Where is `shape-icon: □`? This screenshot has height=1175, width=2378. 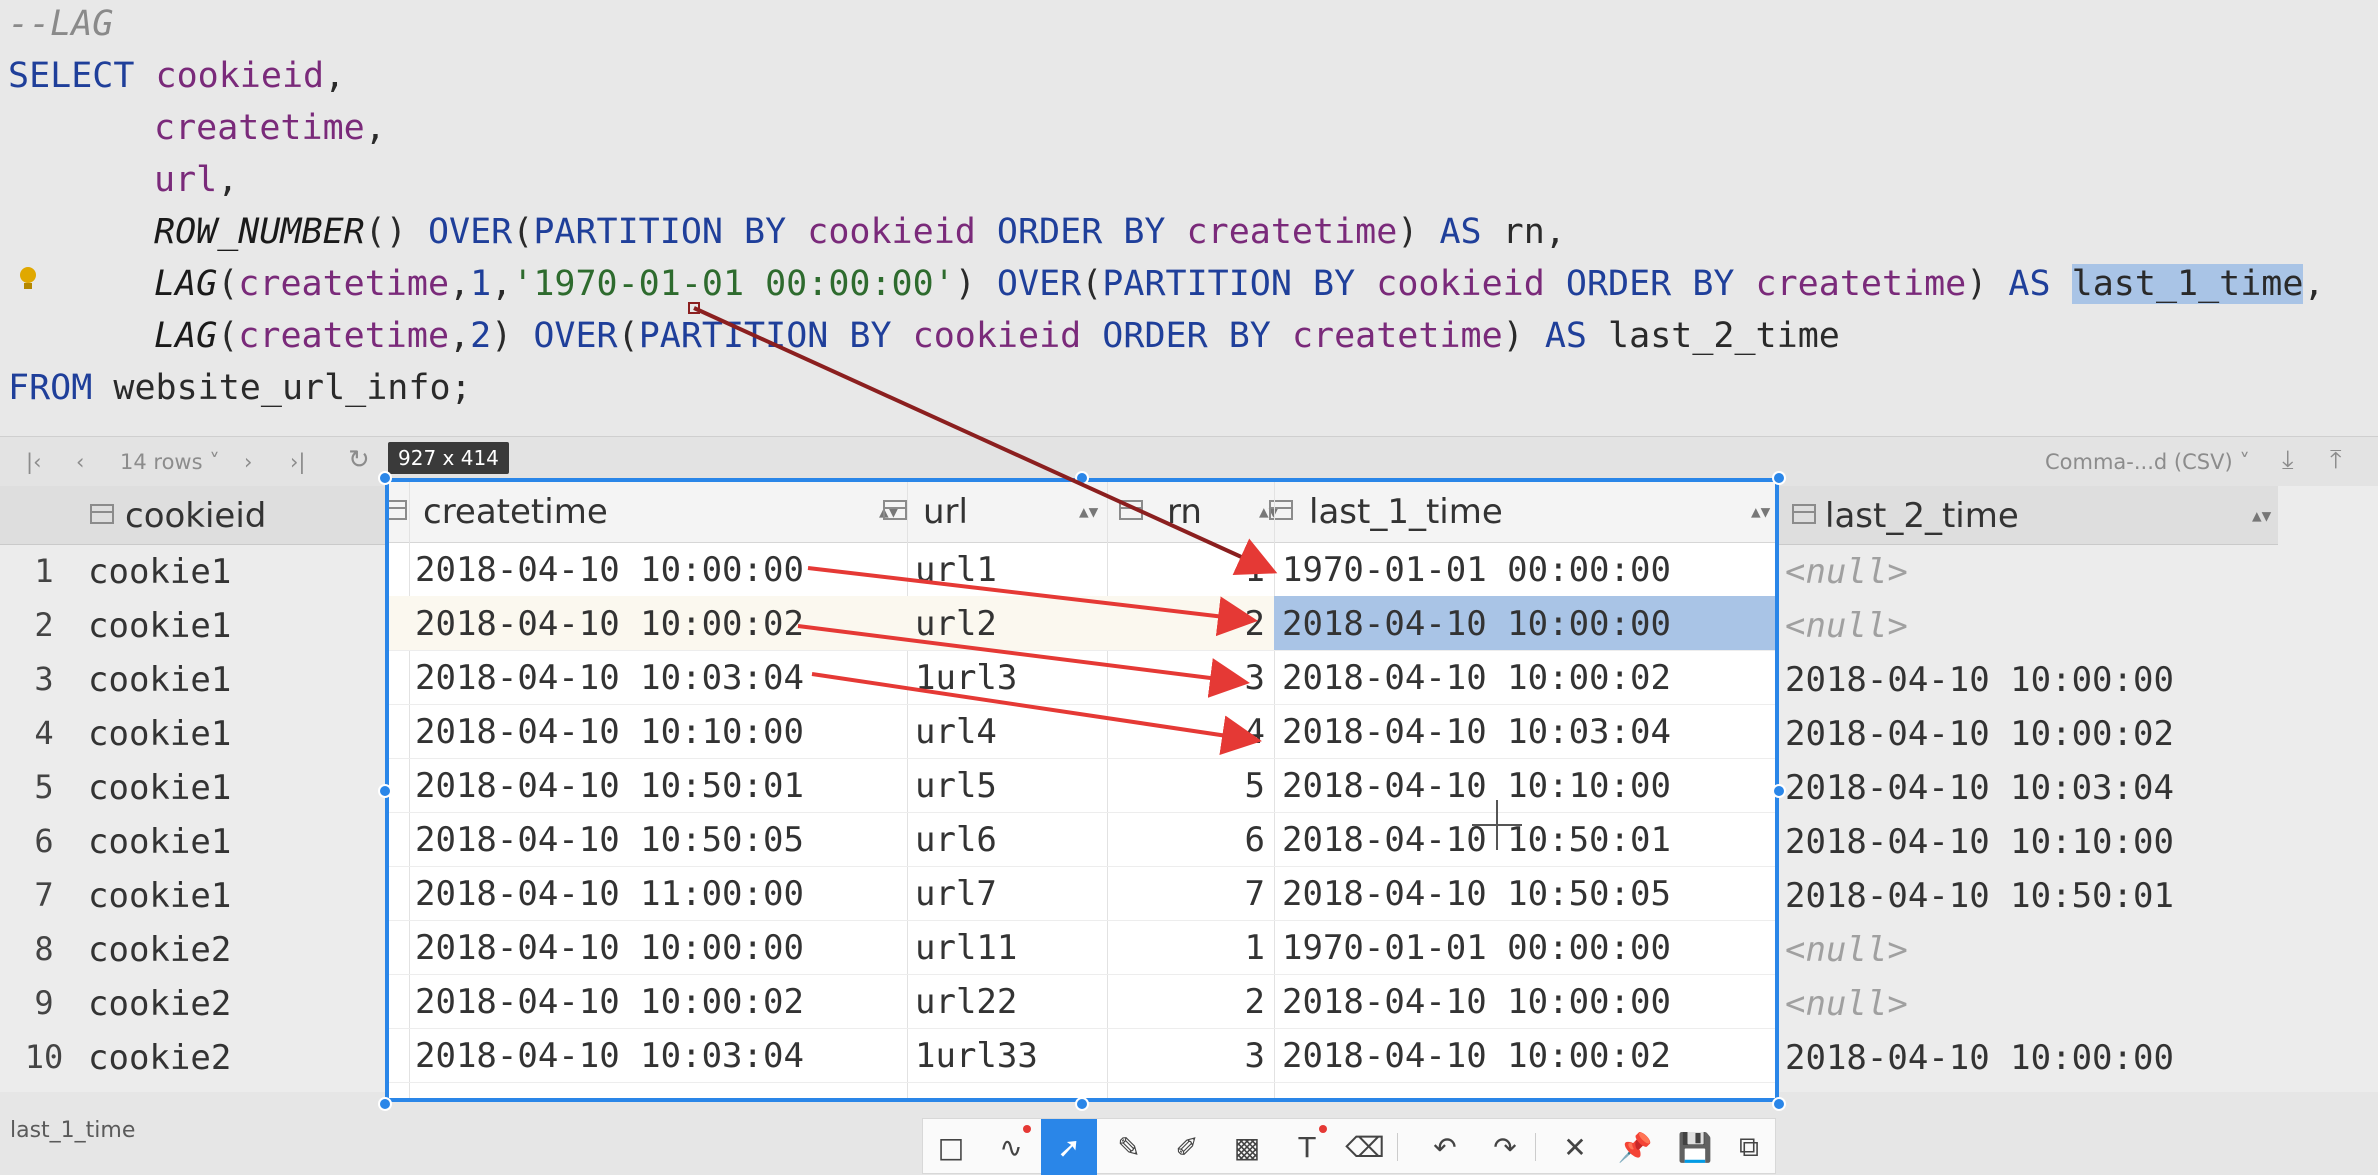
shape-icon: □ is located at coordinates (951, 1147).